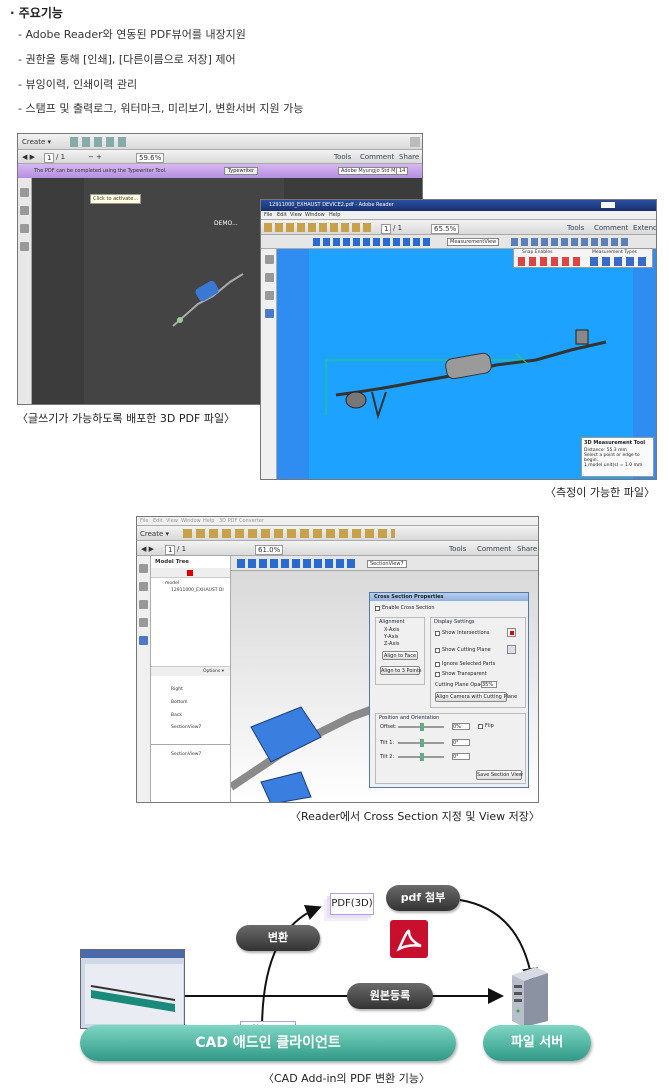  Describe the element at coordinates (186, 754) in the screenshot. I see `view-item-bottom: SectionView7` at that location.